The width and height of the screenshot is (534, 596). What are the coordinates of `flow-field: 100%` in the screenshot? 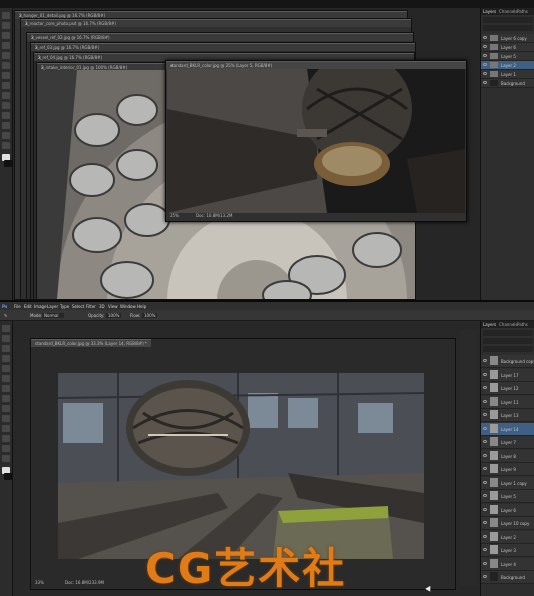 It's located at (150, 315).